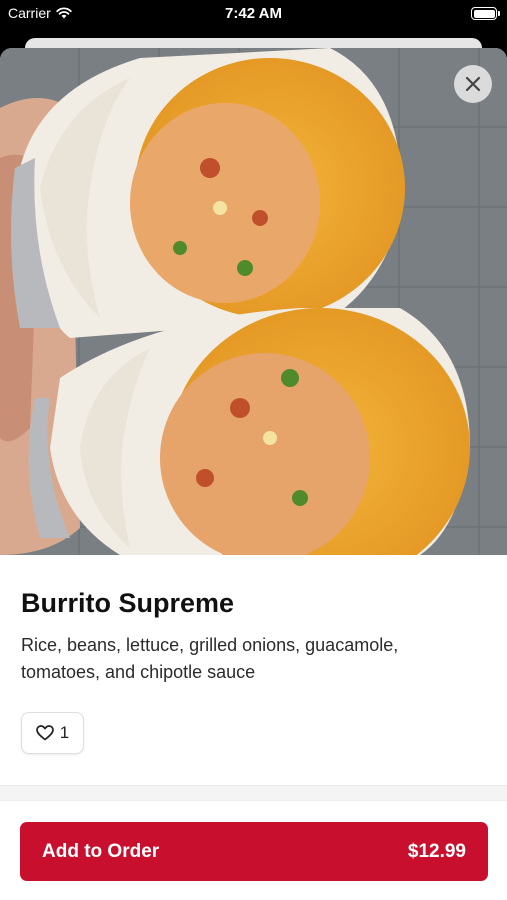  I want to click on close-icon, so click(473, 84).